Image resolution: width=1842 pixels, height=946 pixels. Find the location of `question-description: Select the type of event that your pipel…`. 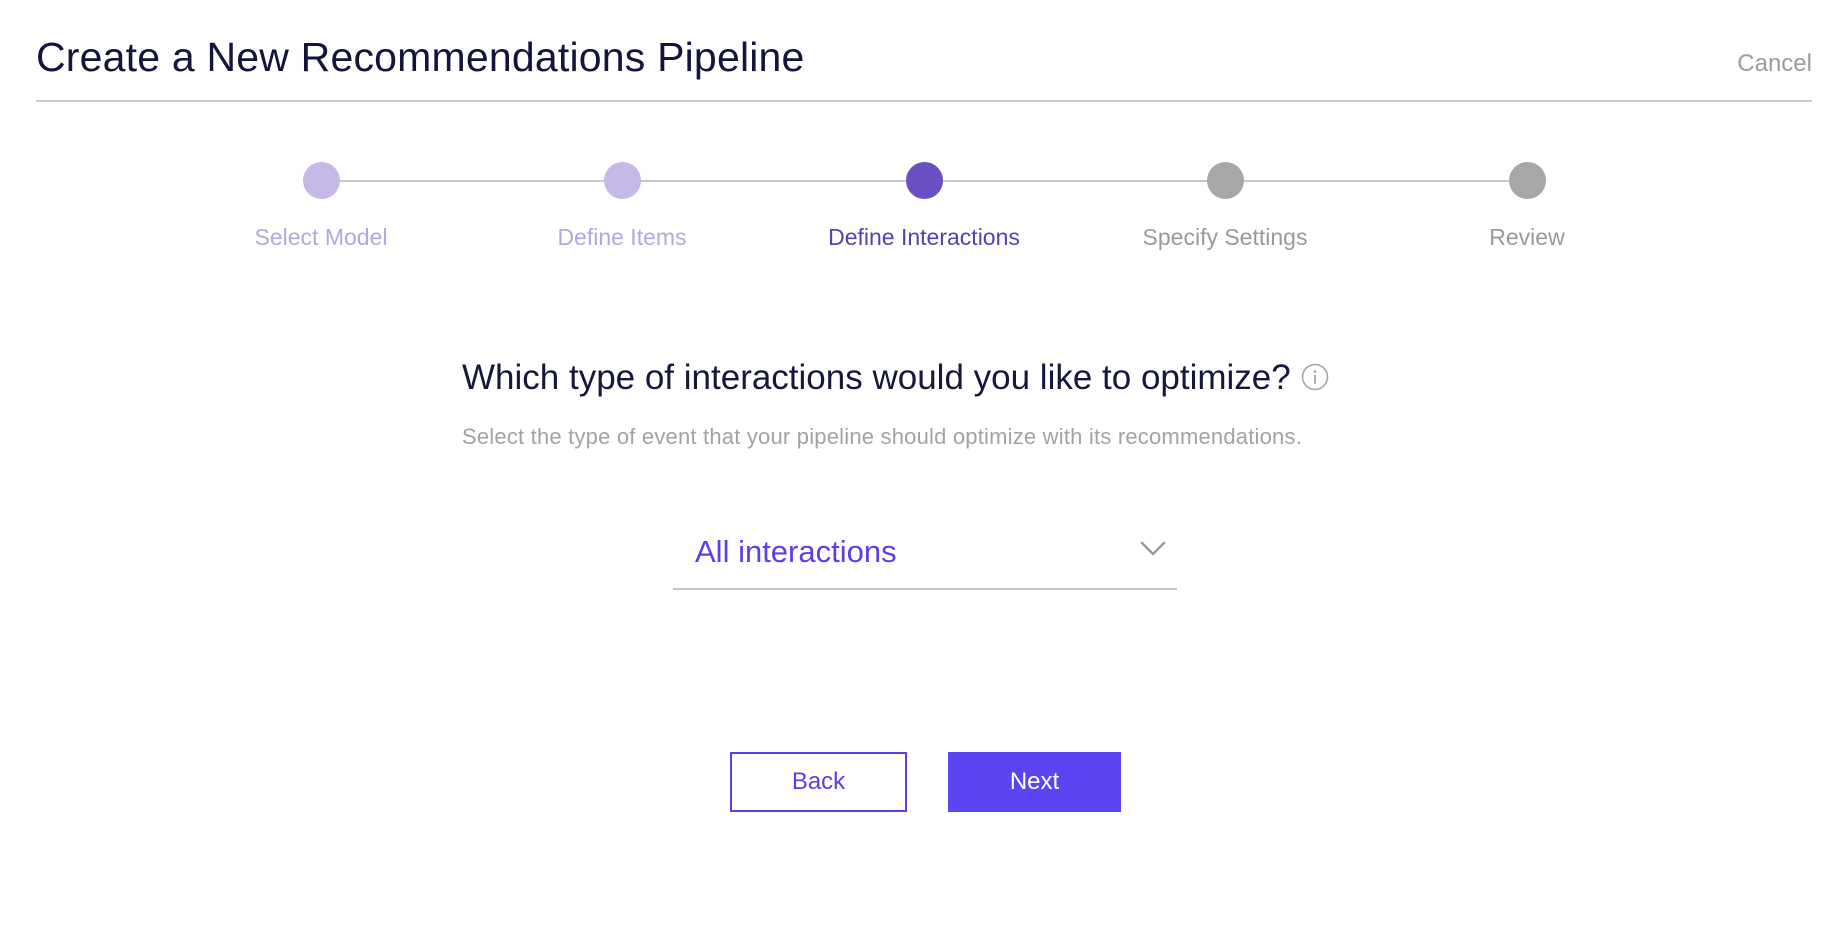

question-description: Select the type of event that your pipel… is located at coordinates (882, 436).